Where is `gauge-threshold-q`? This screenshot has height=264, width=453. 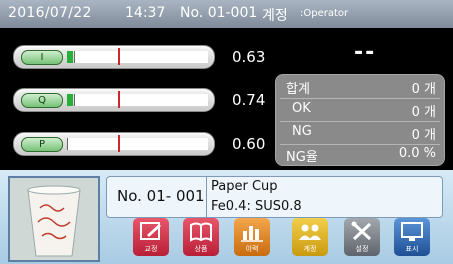 gauge-threshold-q is located at coordinates (119, 99).